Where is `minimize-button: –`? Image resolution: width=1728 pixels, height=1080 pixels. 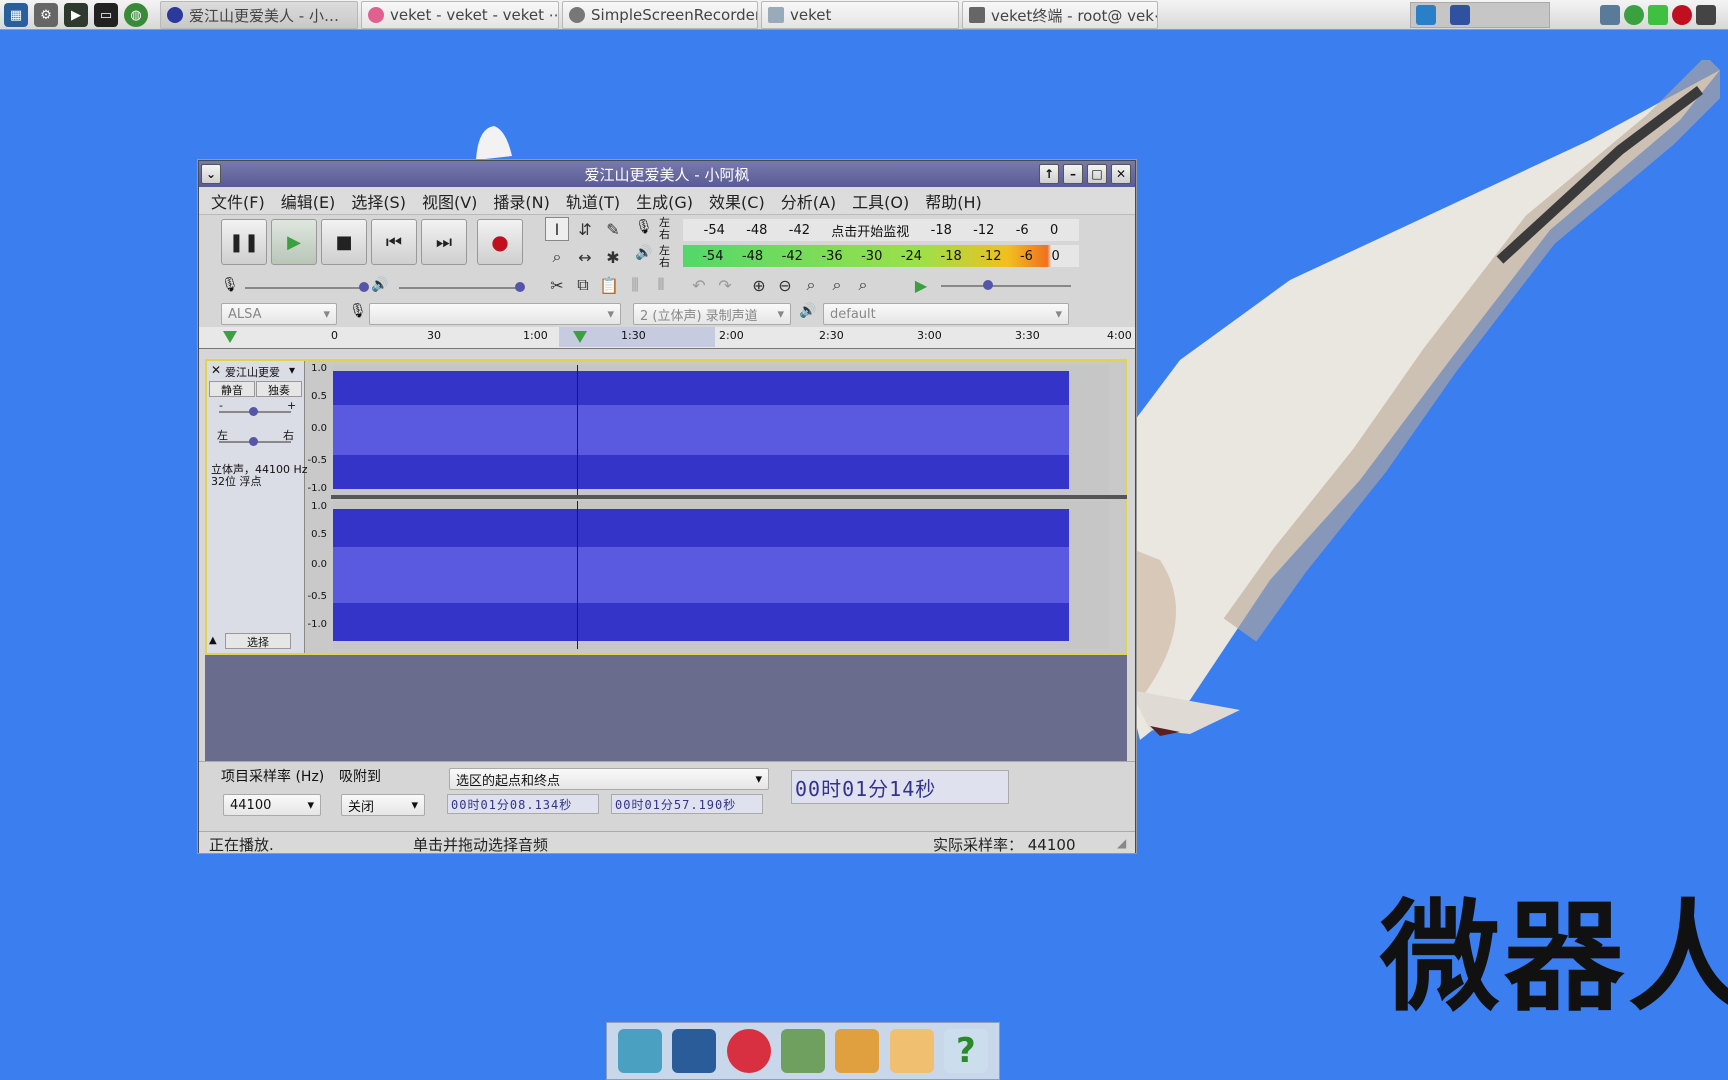
minimize-button: – is located at coordinates (1073, 174).